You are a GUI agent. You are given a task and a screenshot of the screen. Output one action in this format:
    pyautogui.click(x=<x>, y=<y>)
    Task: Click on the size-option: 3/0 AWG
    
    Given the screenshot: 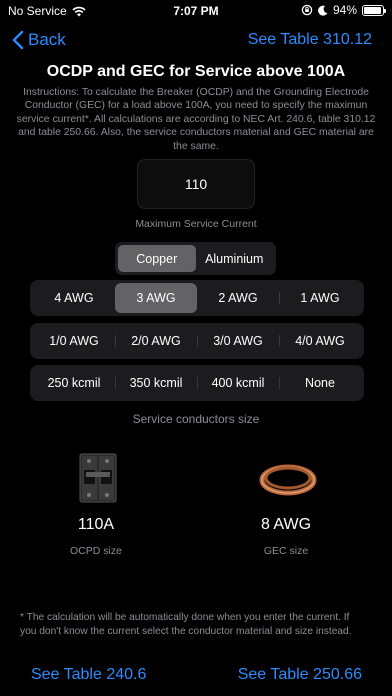 What is the action you would take?
    pyautogui.click(x=238, y=341)
    